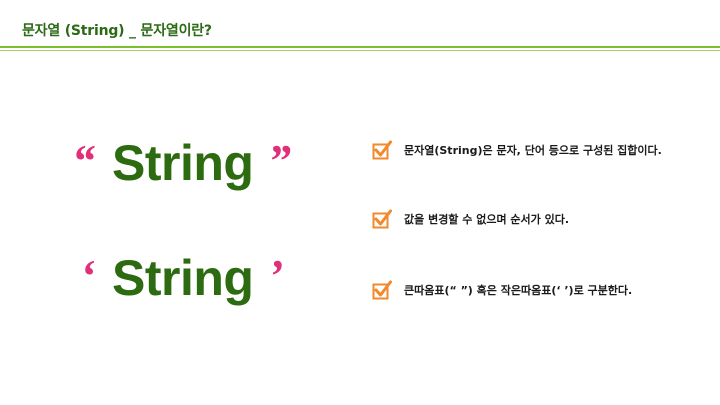  I want to click on title-underline-thin, so click(360, 50).